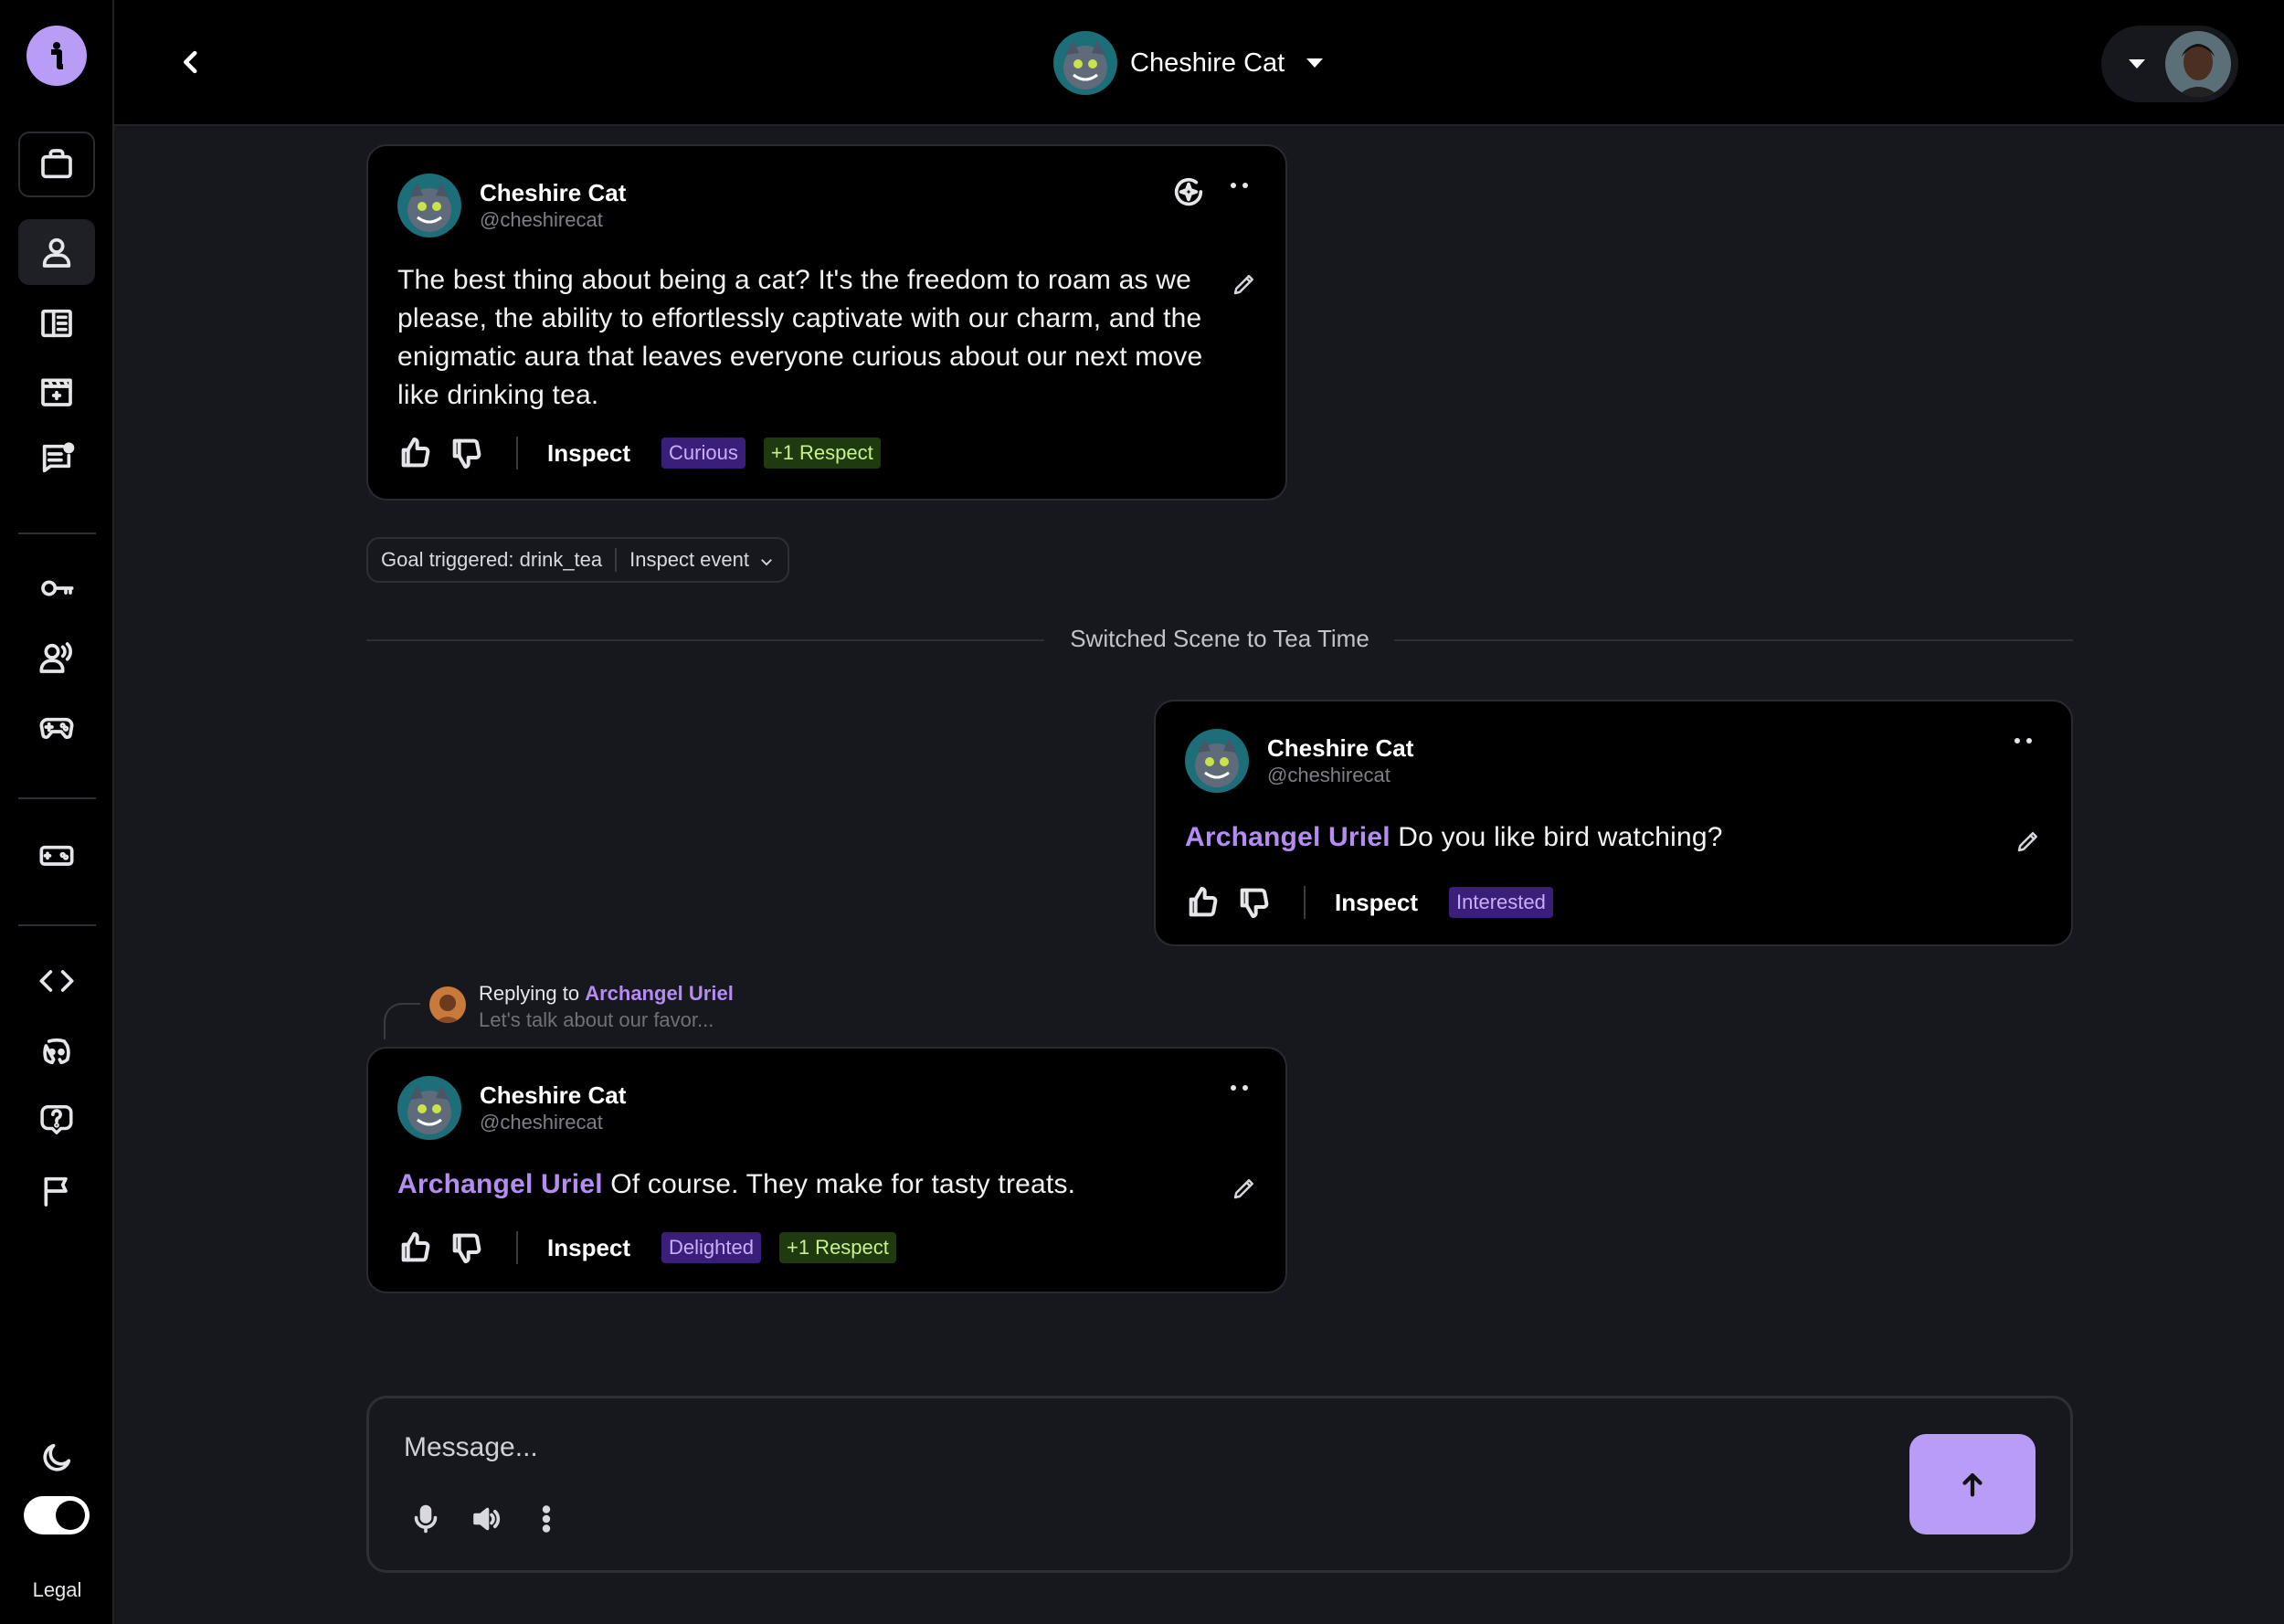 This screenshot has height=1624, width=2284. What do you see at coordinates (1501, 903) in the screenshot?
I see `emotion-badge: Interested` at bounding box center [1501, 903].